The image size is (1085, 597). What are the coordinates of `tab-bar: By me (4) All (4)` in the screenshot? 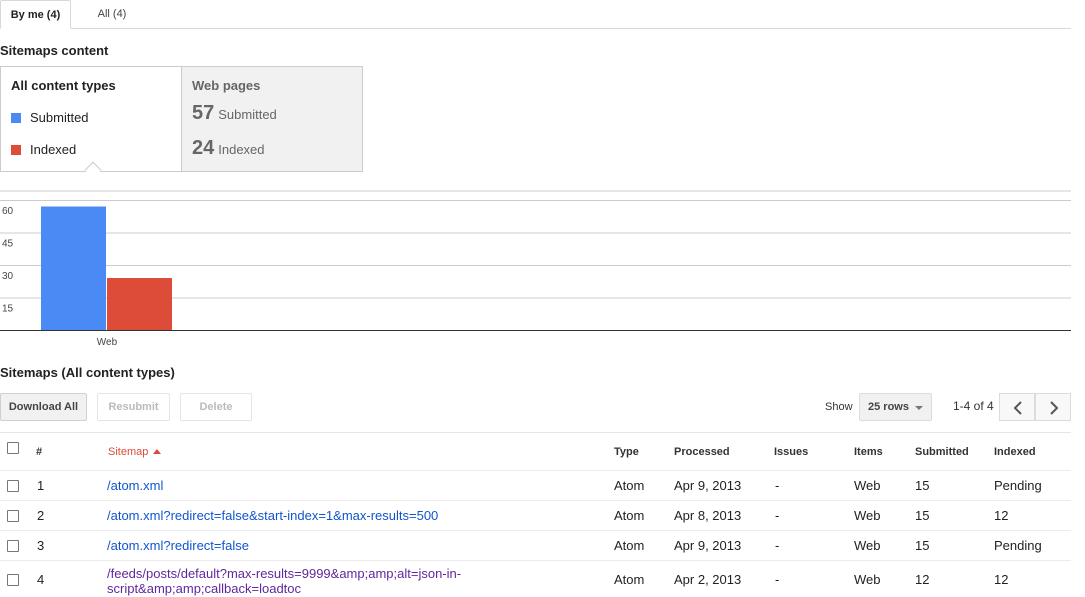 It's located at (535, 14).